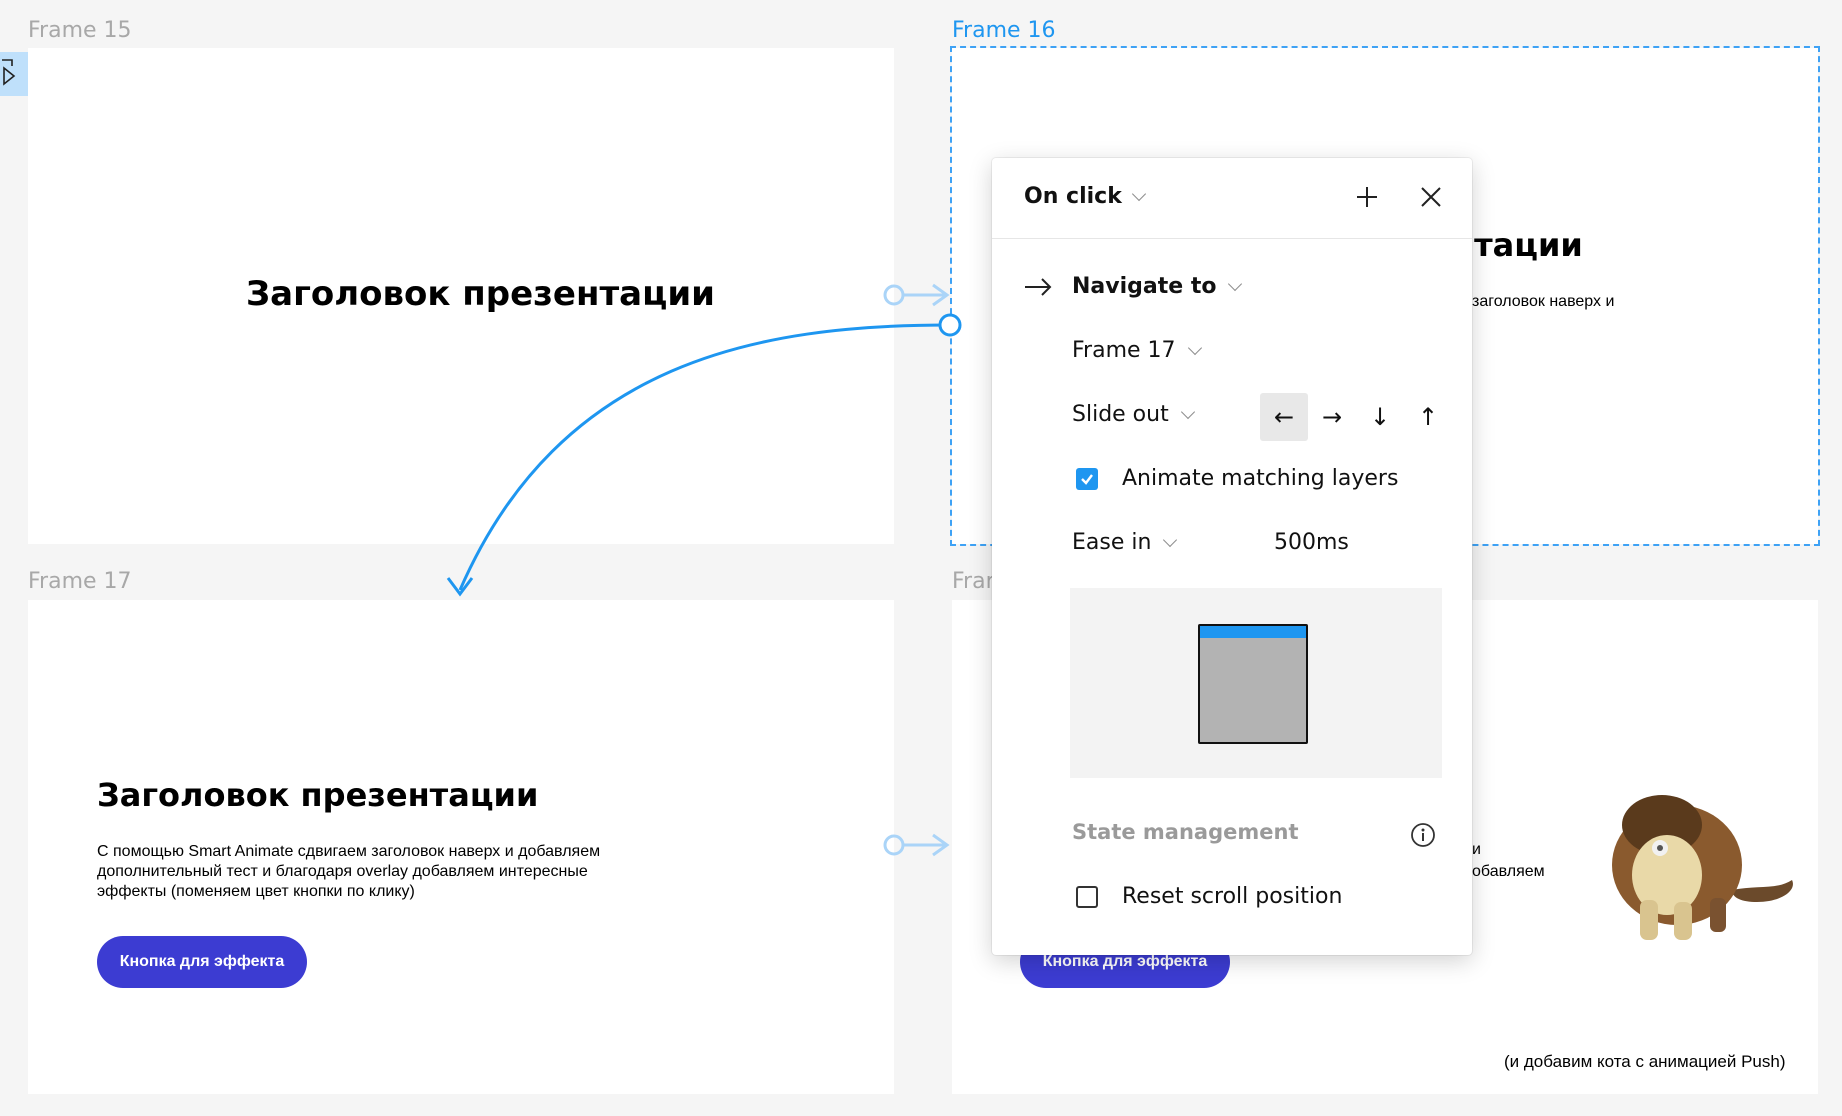 The width and height of the screenshot is (1842, 1116). What do you see at coordinates (1038, 286) in the screenshot?
I see `arrow-right-icon` at bounding box center [1038, 286].